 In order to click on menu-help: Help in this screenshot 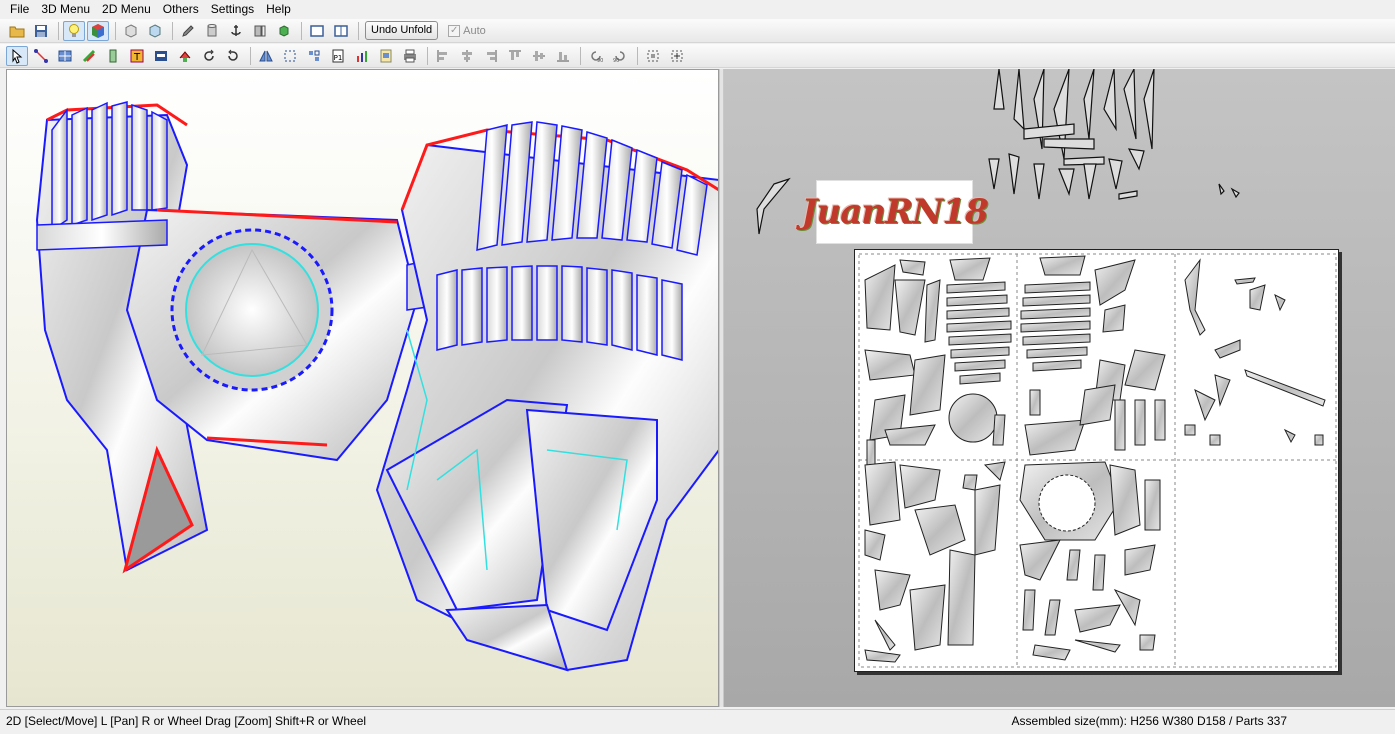, I will do `click(278, 9)`.